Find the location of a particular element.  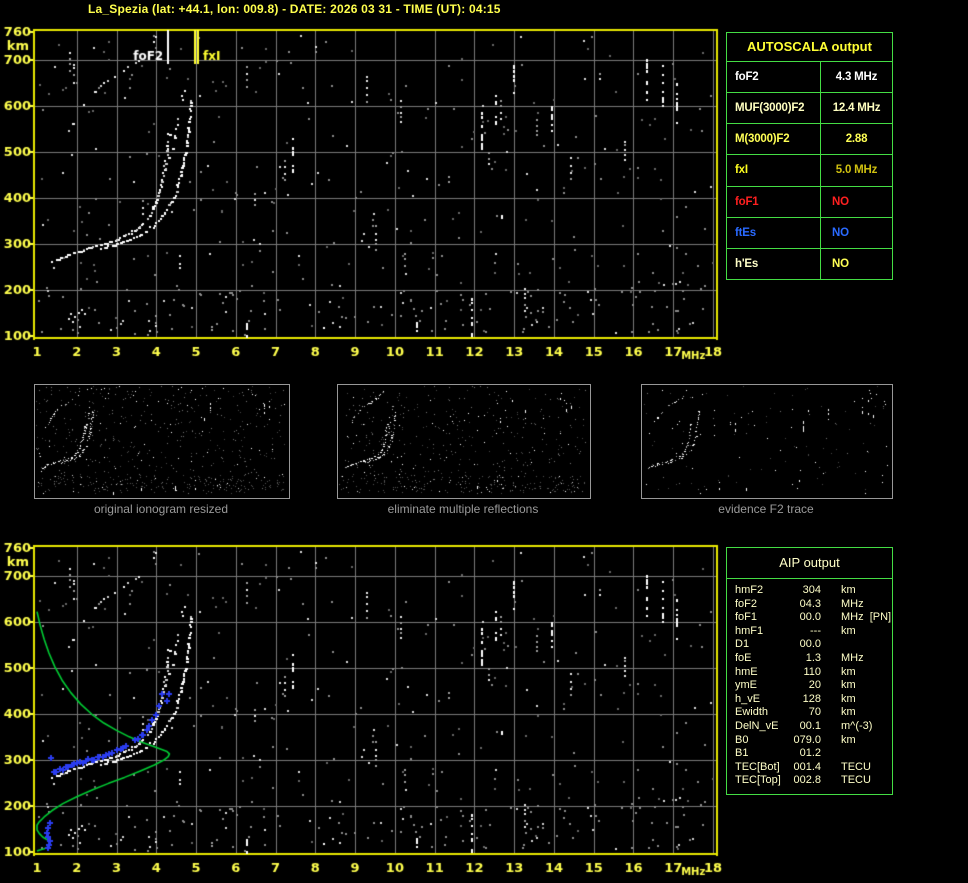

row-value: 4.3 MHz is located at coordinates (856, 77).